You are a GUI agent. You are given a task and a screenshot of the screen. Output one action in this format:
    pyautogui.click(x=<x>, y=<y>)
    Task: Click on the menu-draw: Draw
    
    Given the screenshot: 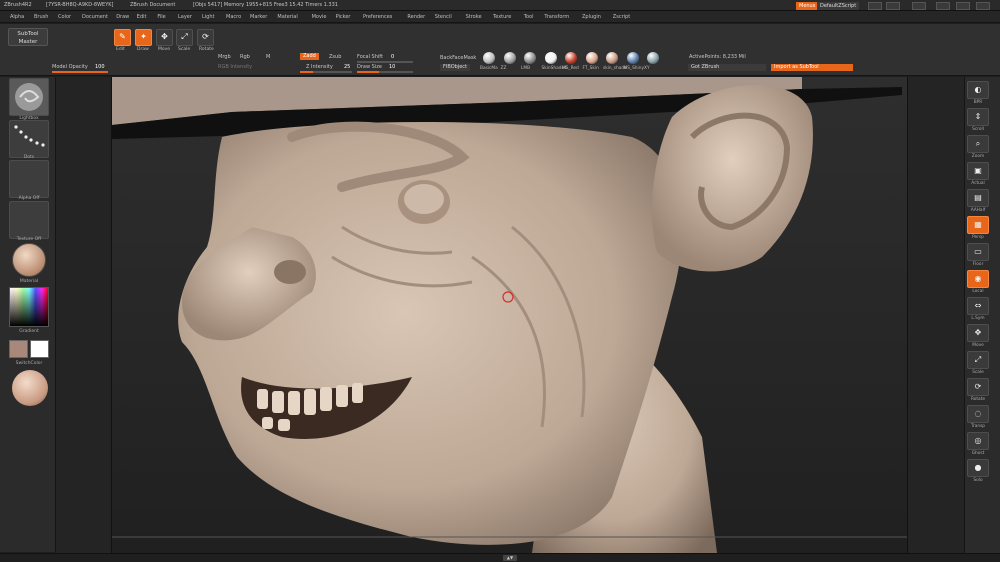 What is the action you would take?
    pyautogui.click(x=122, y=17)
    